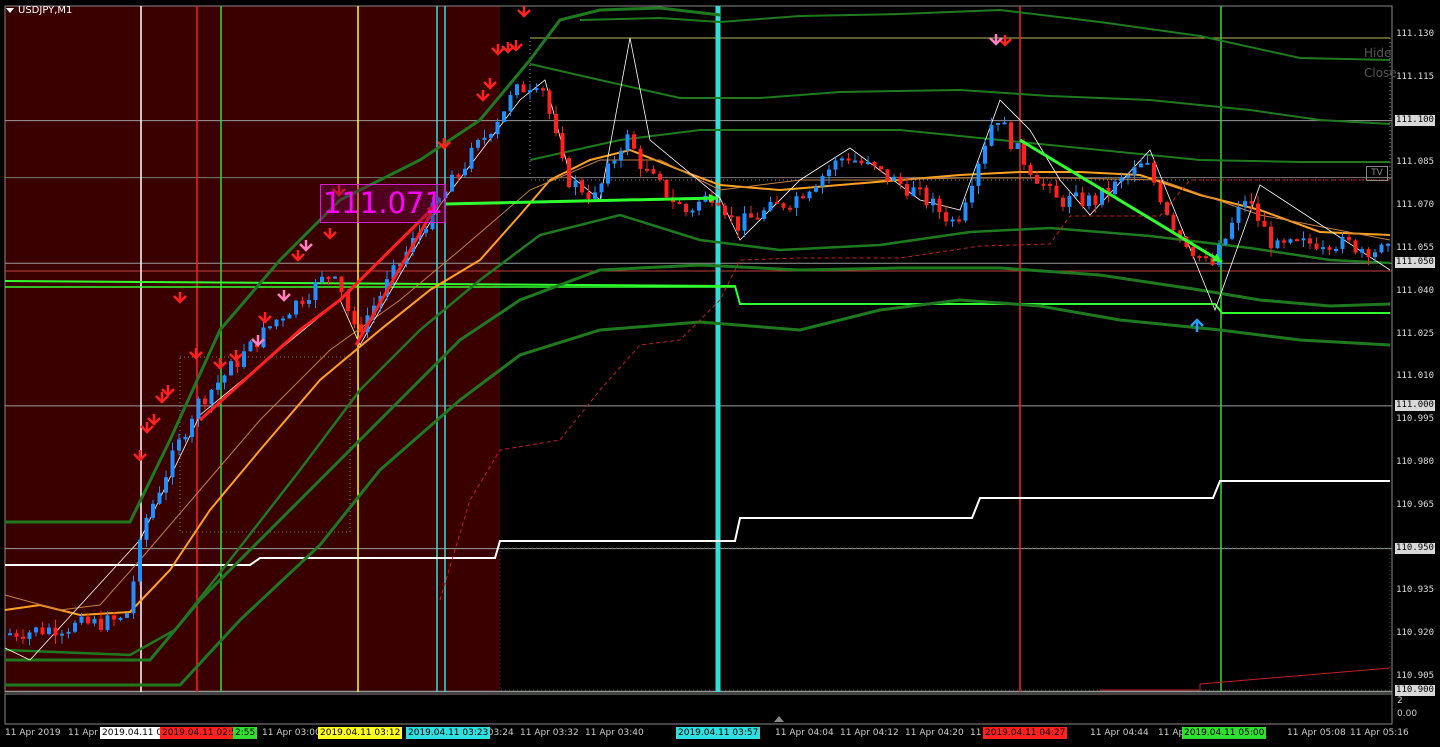 This screenshot has width=1440, height=747. Describe the element at coordinates (202, 733) in the screenshot. I see `time-marker-tag: 2019.04.11 02:52` at that location.